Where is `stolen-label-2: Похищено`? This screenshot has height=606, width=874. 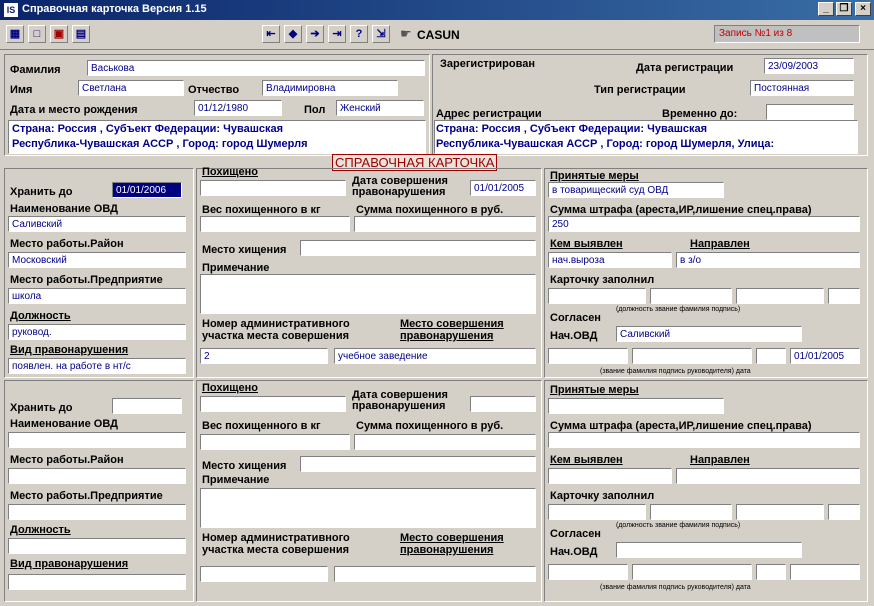 stolen-label-2: Похищено is located at coordinates (230, 388).